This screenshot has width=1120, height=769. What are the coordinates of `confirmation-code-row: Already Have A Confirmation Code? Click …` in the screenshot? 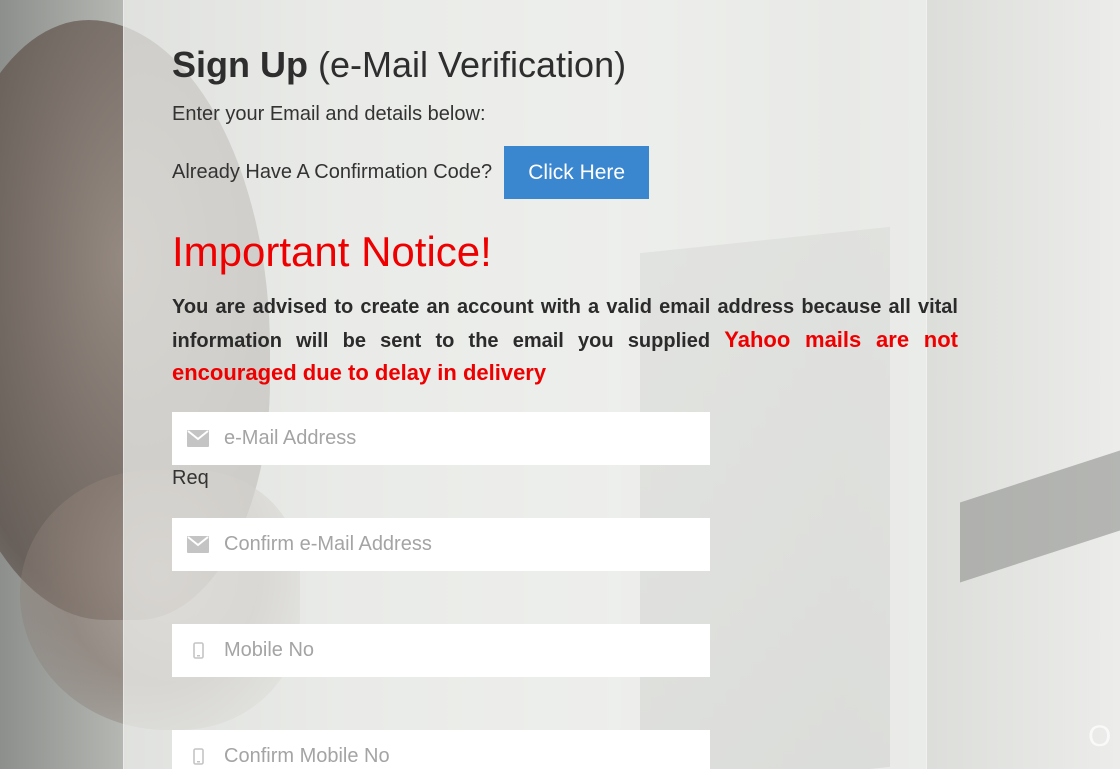 It's located at (411, 172).